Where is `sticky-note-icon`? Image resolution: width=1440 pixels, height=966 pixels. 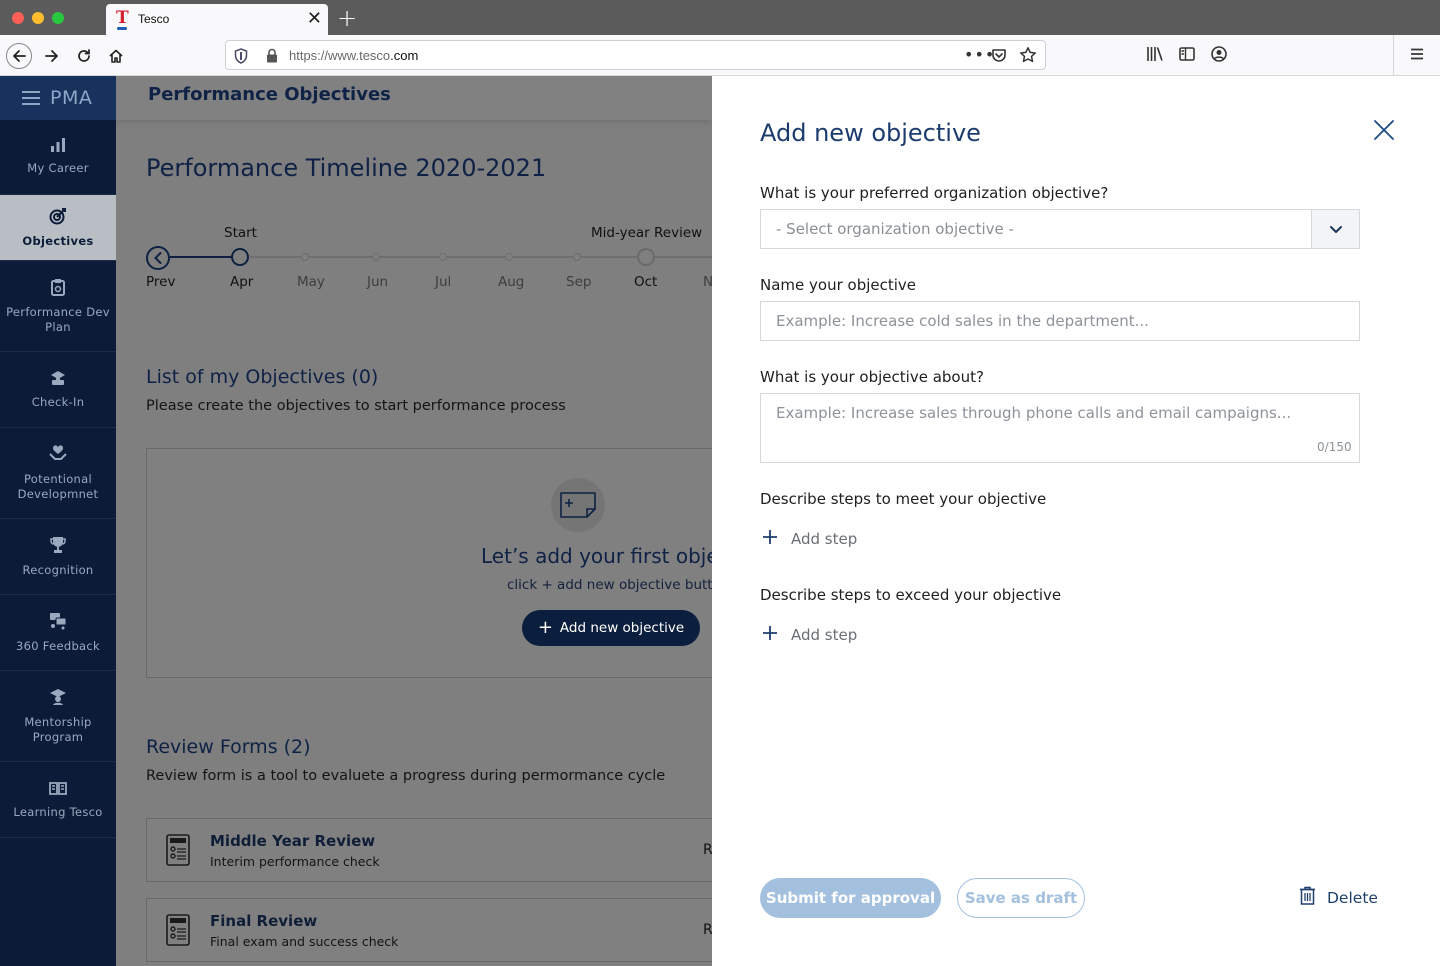
sticky-note-icon is located at coordinates (578, 505).